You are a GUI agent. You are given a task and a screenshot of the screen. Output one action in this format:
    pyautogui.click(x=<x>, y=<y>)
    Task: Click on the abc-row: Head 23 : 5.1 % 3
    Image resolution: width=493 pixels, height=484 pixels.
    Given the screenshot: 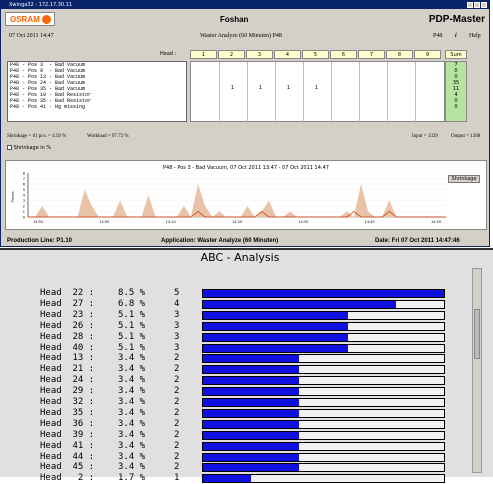 What is the action you would take?
    pyautogui.click(x=235, y=315)
    